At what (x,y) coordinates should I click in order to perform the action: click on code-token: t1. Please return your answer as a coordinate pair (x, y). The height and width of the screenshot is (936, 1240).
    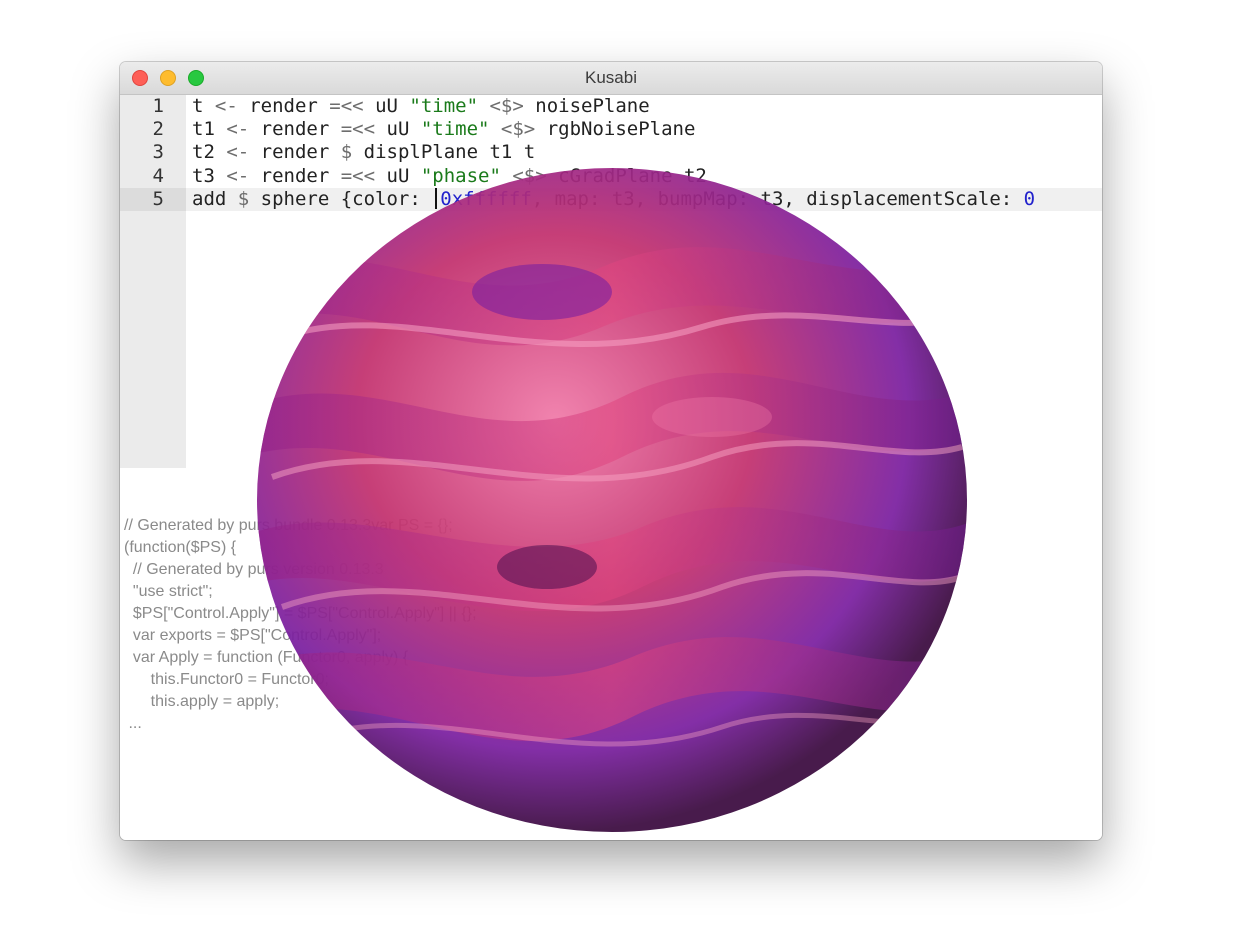
    Looking at the image, I should click on (209, 129).